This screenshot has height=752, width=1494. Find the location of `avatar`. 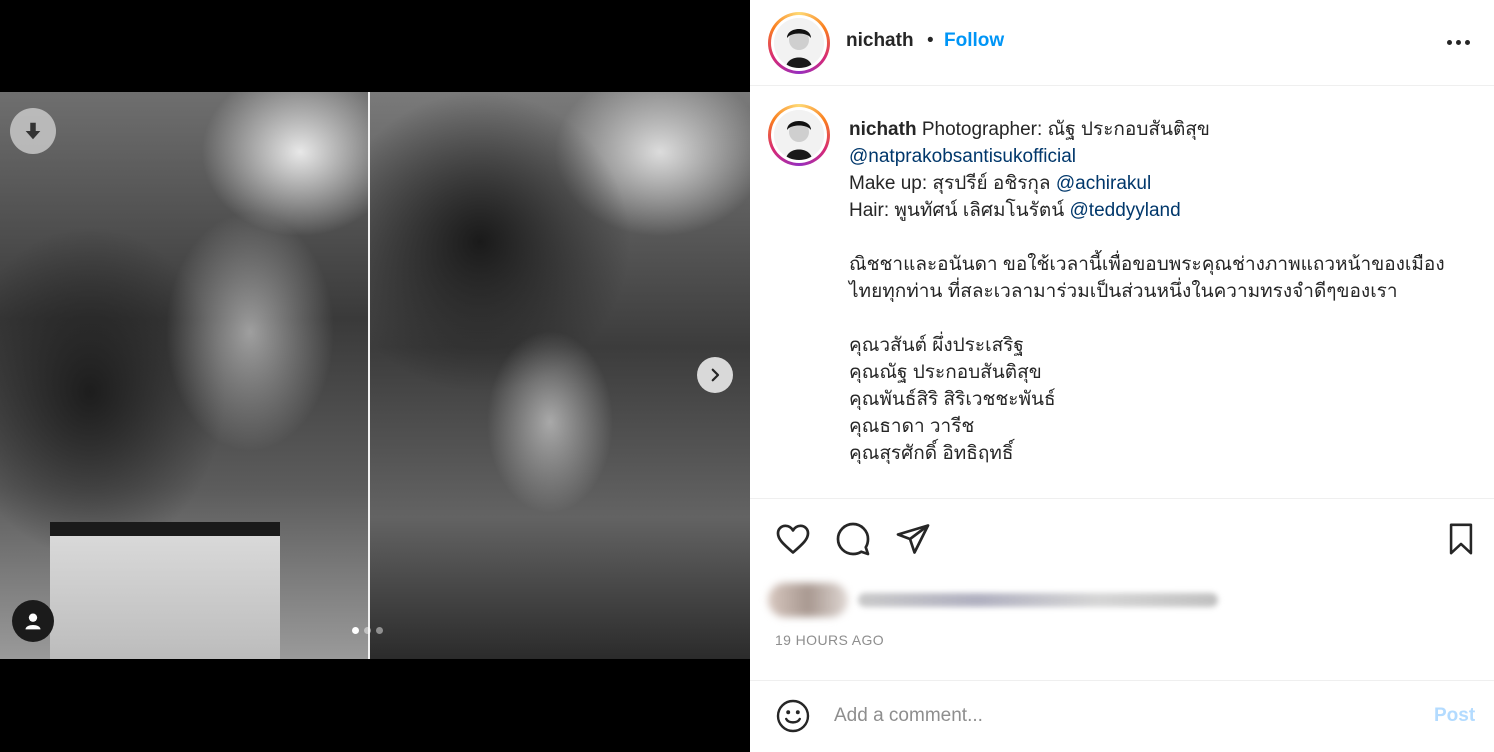

avatar is located at coordinates (799, 43).